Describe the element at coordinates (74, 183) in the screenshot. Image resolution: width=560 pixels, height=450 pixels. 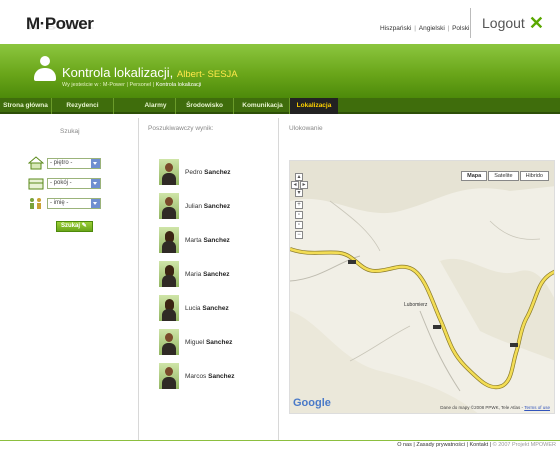
I see `room-select: - pokój -` at that location.